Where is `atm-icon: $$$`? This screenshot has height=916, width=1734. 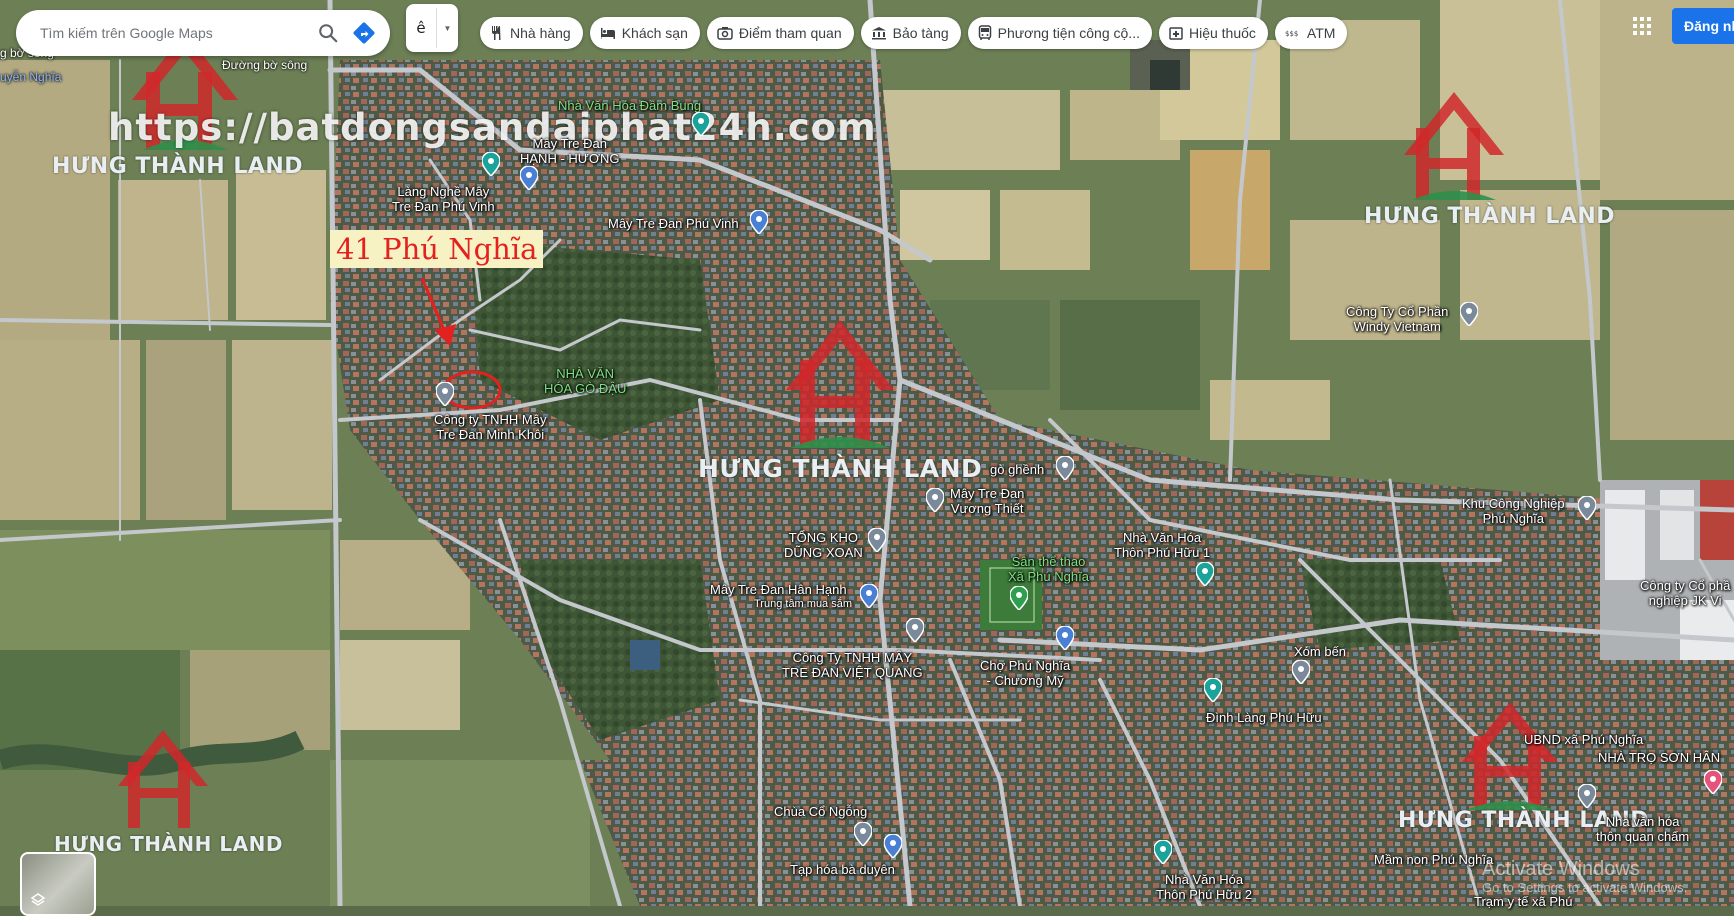
atm-icon: $$$ is located at coordinates (1291, 34).